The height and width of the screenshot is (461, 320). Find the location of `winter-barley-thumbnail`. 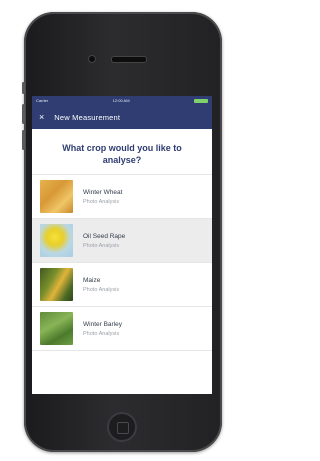

winter-barley-thumbnail is located at coordinates (56, 328).